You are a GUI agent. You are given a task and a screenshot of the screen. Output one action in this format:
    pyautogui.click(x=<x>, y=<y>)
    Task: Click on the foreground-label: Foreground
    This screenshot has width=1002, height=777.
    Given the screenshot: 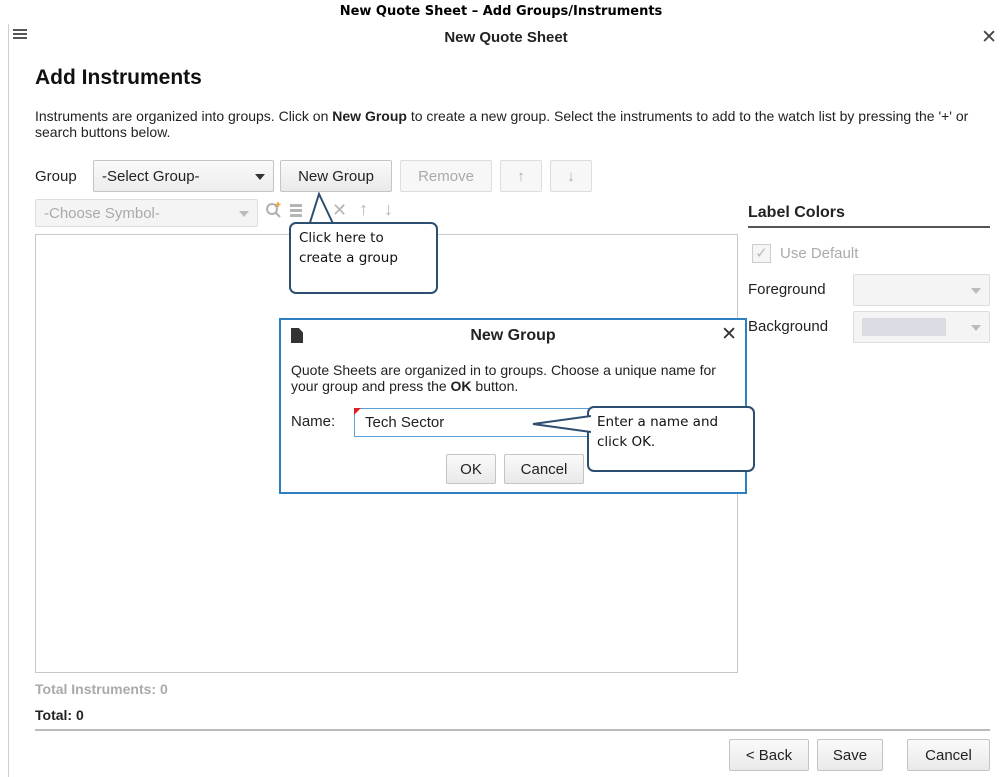 What is the action you would take?
    pyautogui.click(x=787, y=289)
    